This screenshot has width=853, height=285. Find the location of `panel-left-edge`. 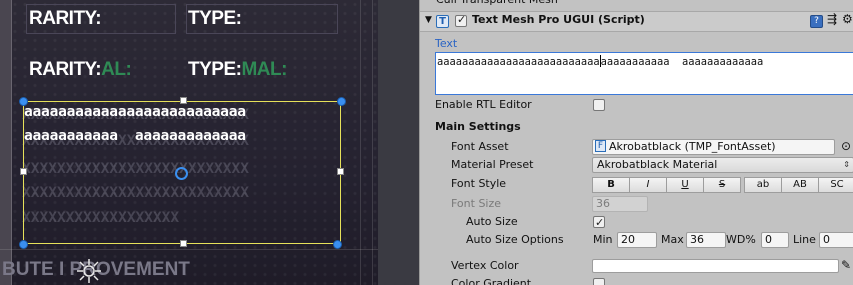

panel-left-edge is located at coordinates (6, 142).